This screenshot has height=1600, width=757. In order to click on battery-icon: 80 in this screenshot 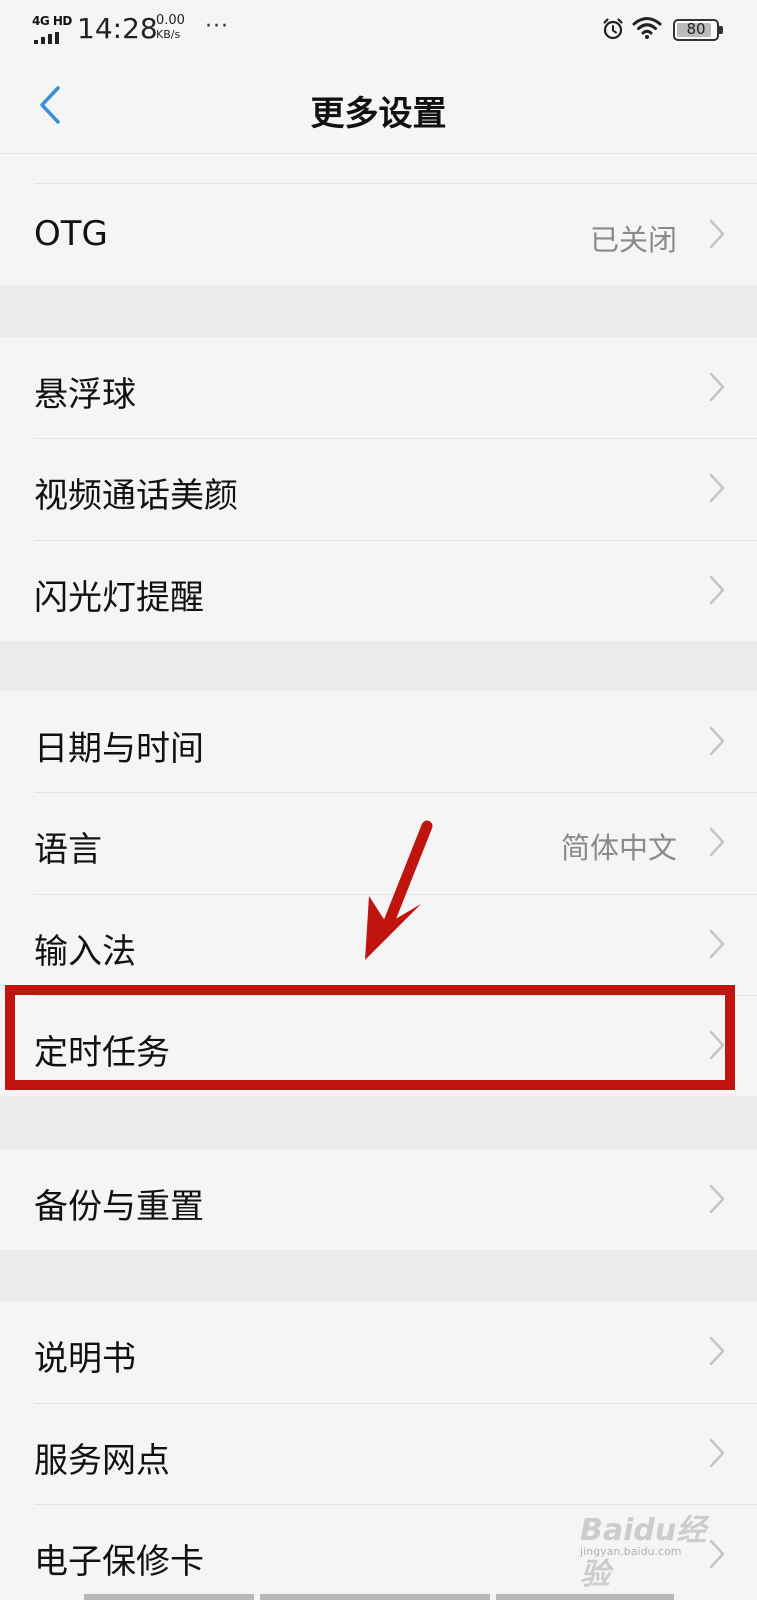, I will do `click(698, 30)`.